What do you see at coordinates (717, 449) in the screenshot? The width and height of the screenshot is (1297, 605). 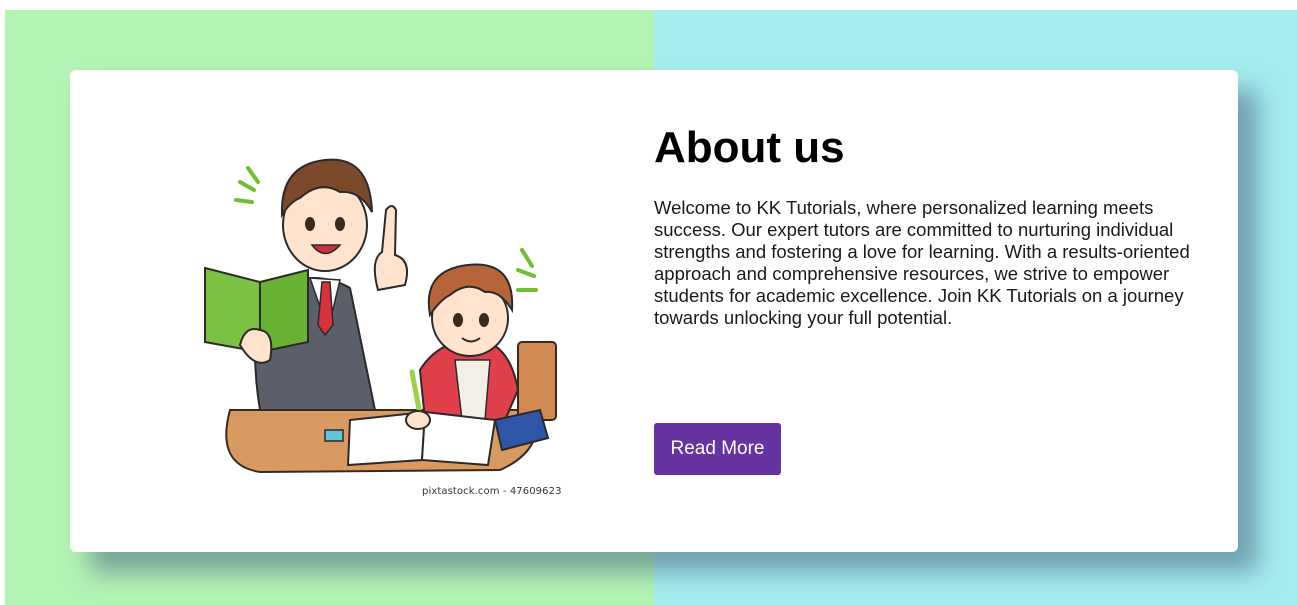 I see `read-more-button: Read More` at bounding box center [717, 449].